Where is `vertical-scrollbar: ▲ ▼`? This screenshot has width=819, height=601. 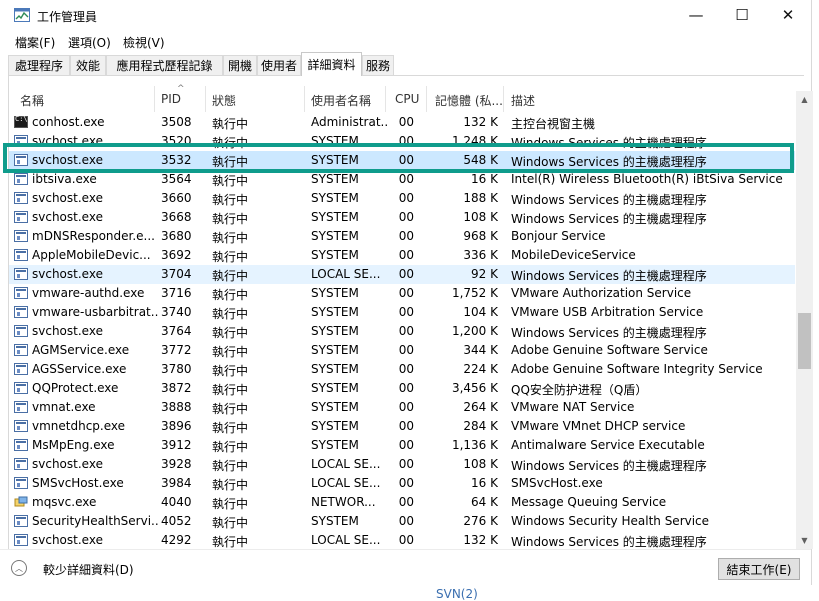
vertical-scrollbar: ▲ ▼ is located at coordinates (804, 320).